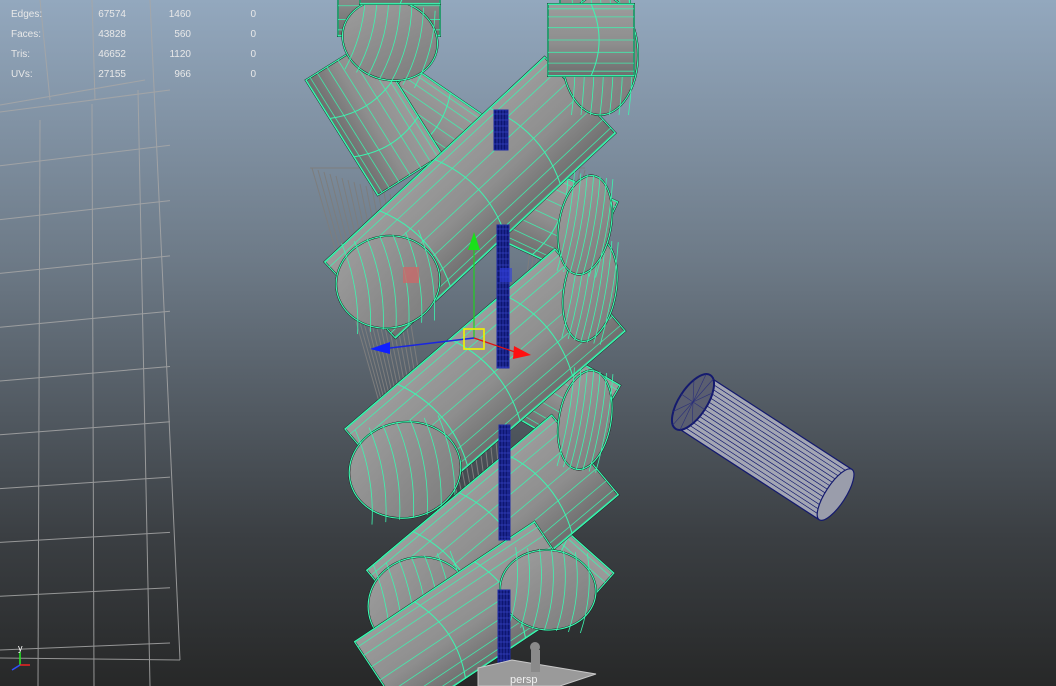  What do you see at coordinates (182, 34) in the screenshot?
I see `hud-value: 560` at bounding box center [182, 34].